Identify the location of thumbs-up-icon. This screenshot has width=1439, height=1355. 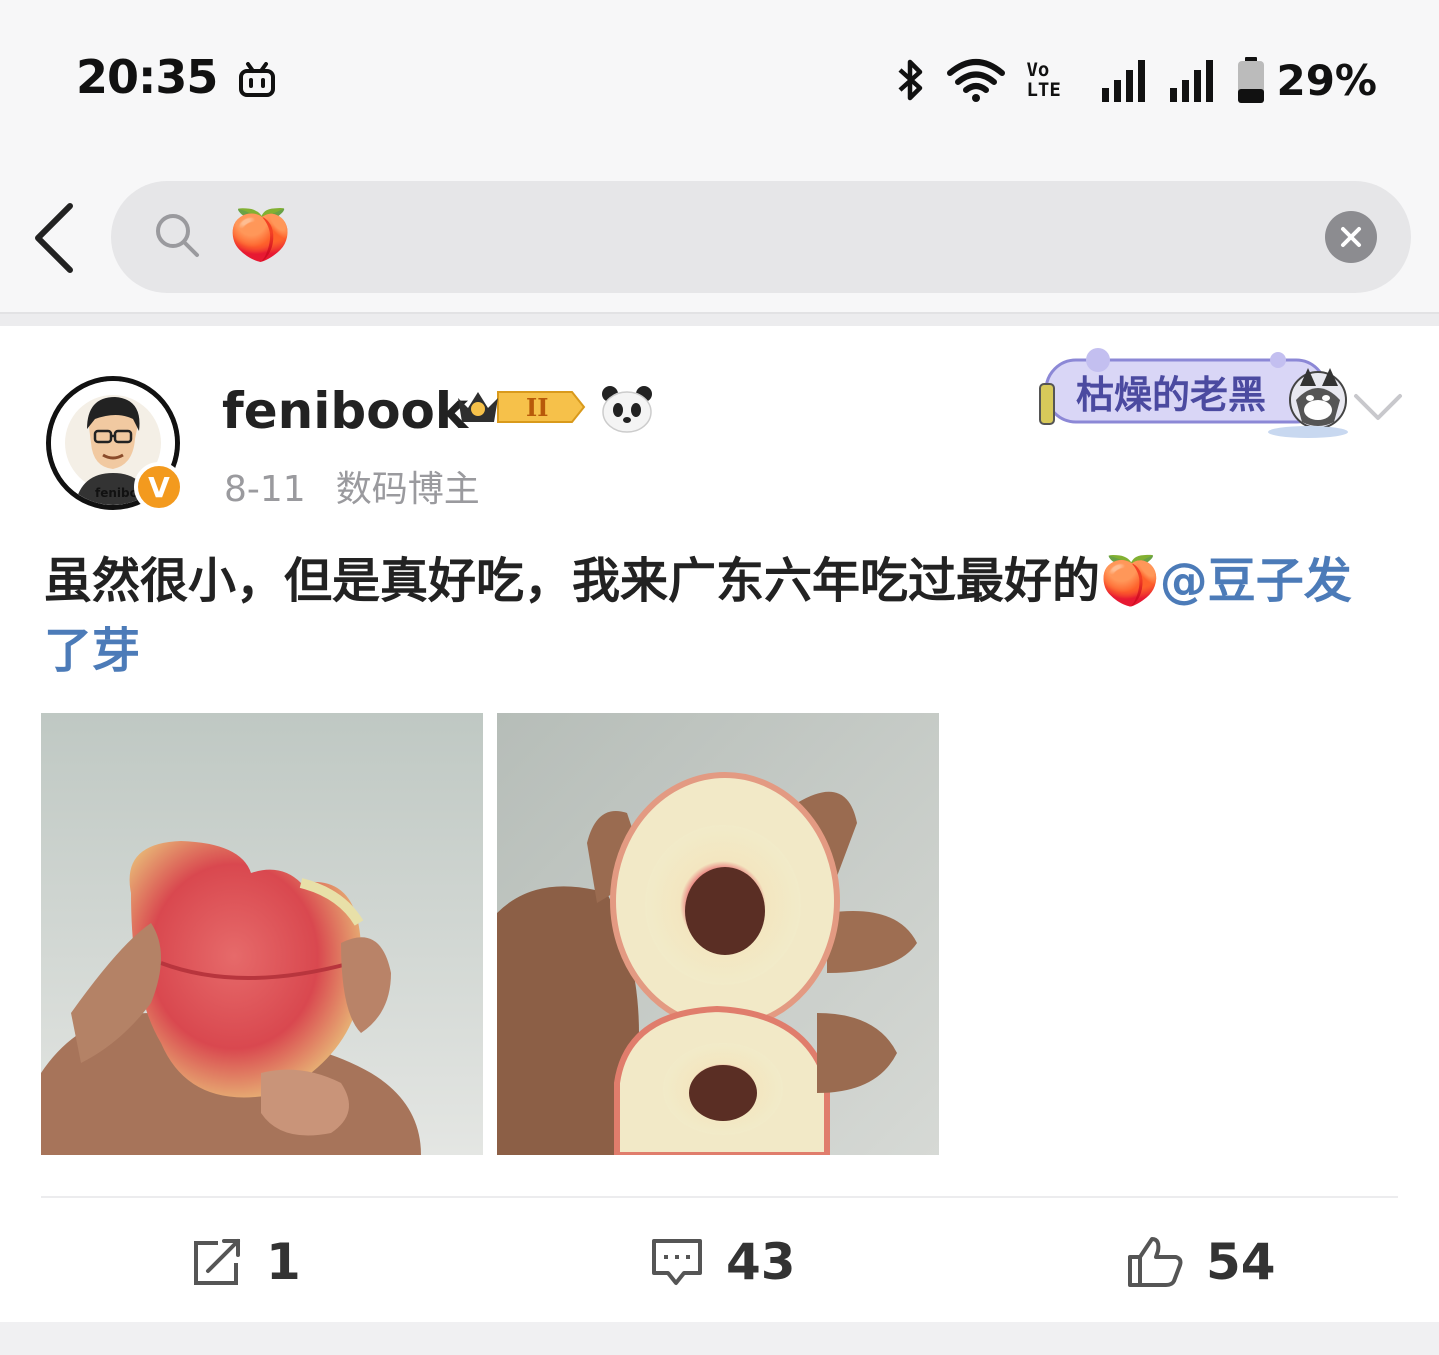
(1155, 1262).